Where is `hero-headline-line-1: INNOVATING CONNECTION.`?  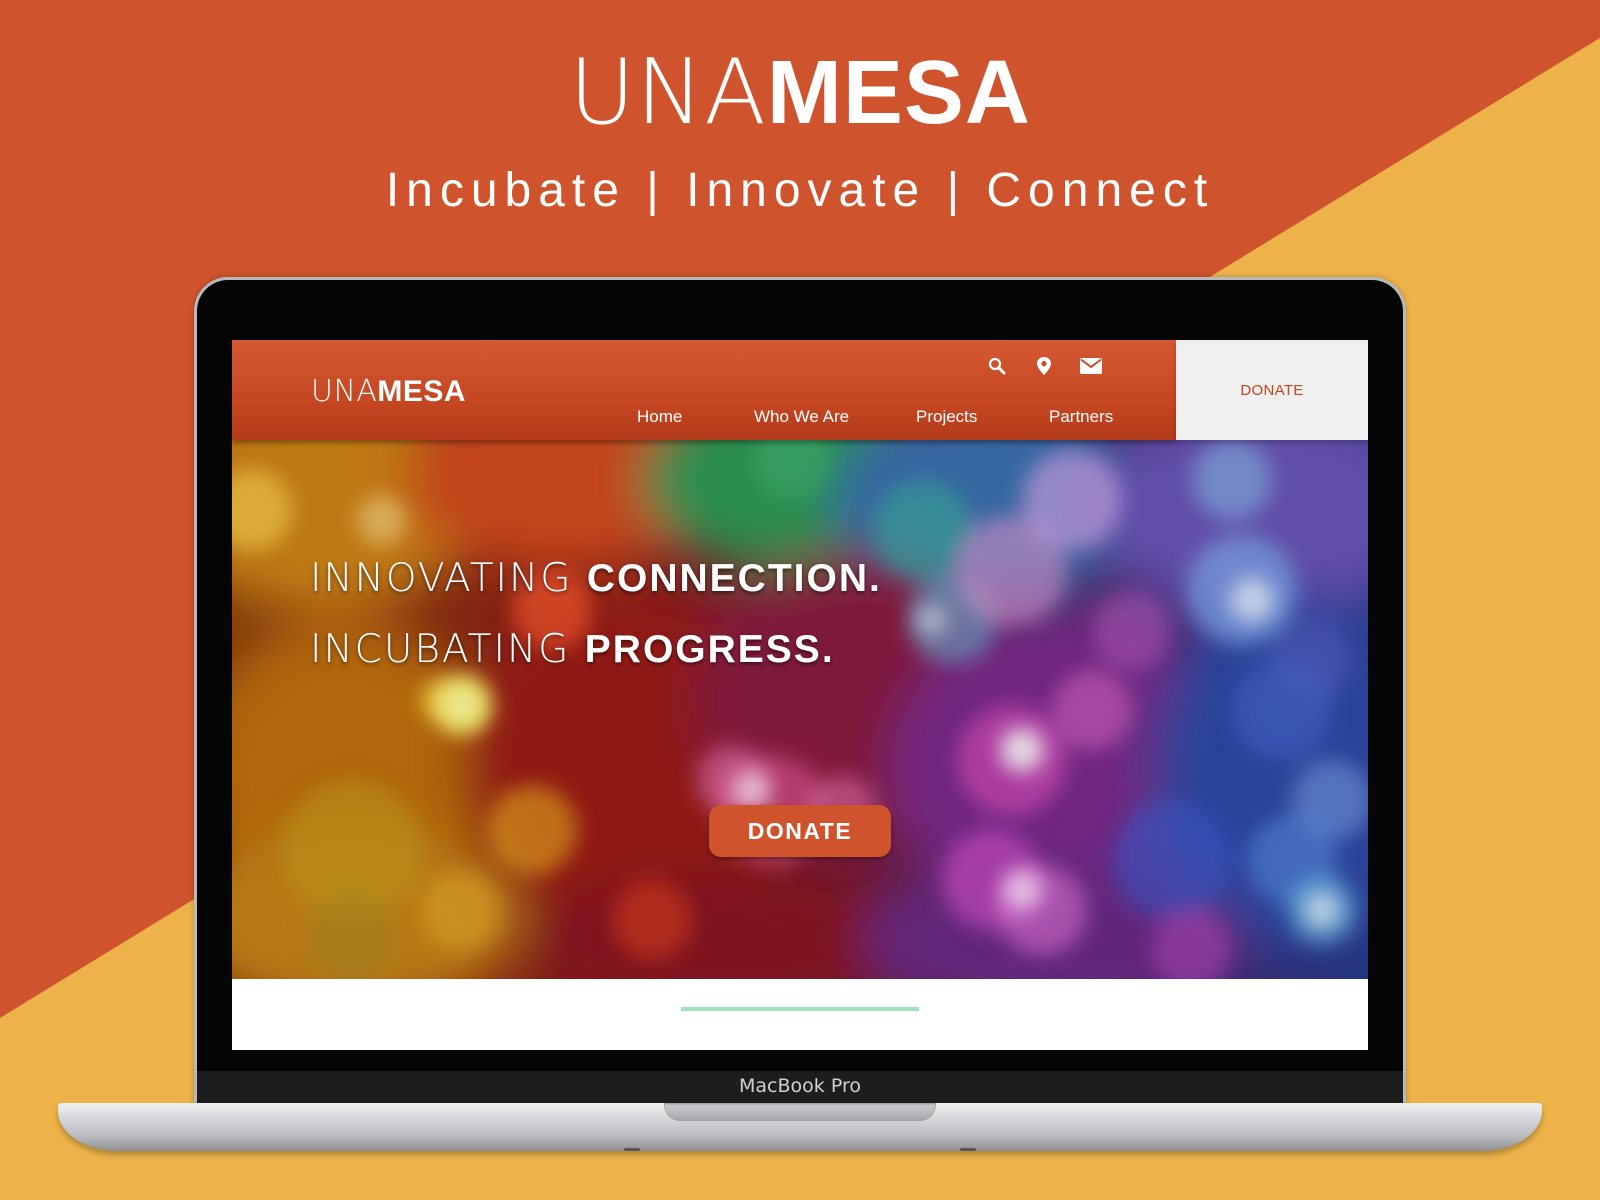
hero-headline-line-1: INNOVATING CONNECTION. is located at coordinates (596, 578).